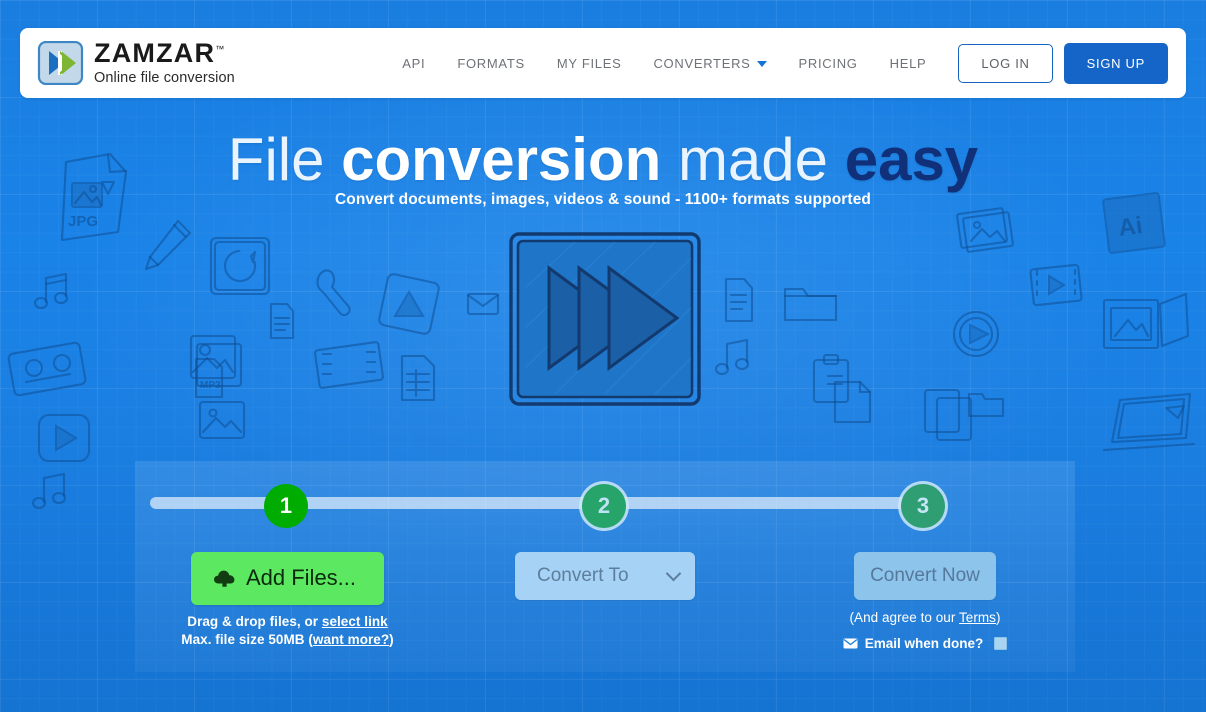 Image resolution: width=1206 pixels, height=712 pixels. I want to click on step-circle-2: 2, so click(604, 506).